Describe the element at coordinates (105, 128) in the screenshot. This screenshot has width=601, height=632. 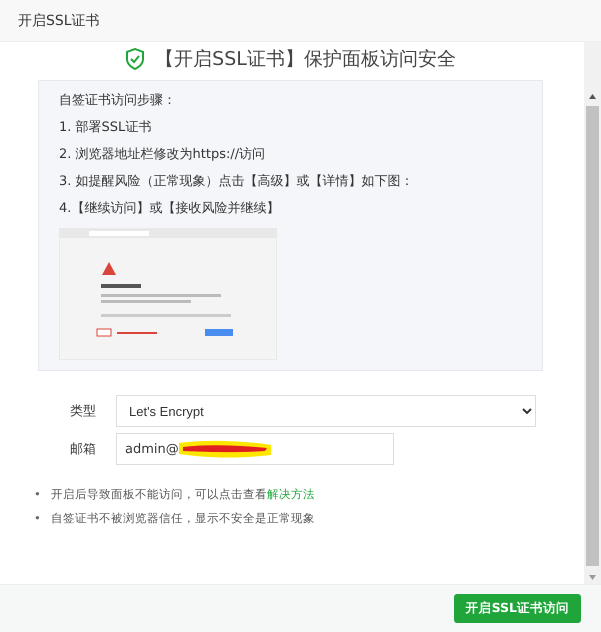
I see `step-text: 1. 部署SSL证书` at that location.